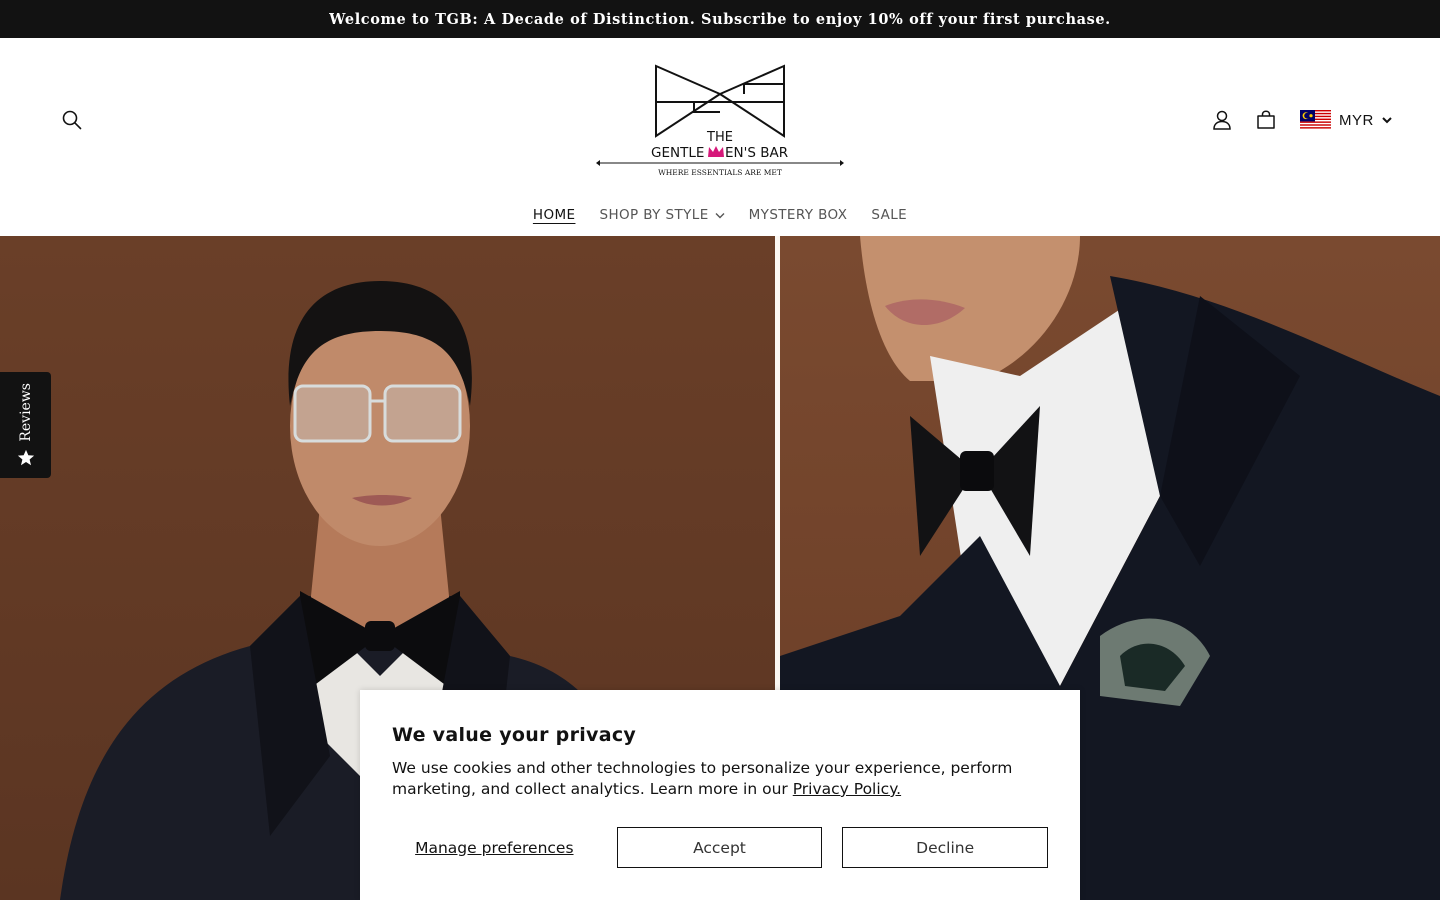 Image resolution: width=1440 pixels, height=900 pixels. Describe the element at coordinates (25, 458) in the screenshot. I see `star-icon` at that location.